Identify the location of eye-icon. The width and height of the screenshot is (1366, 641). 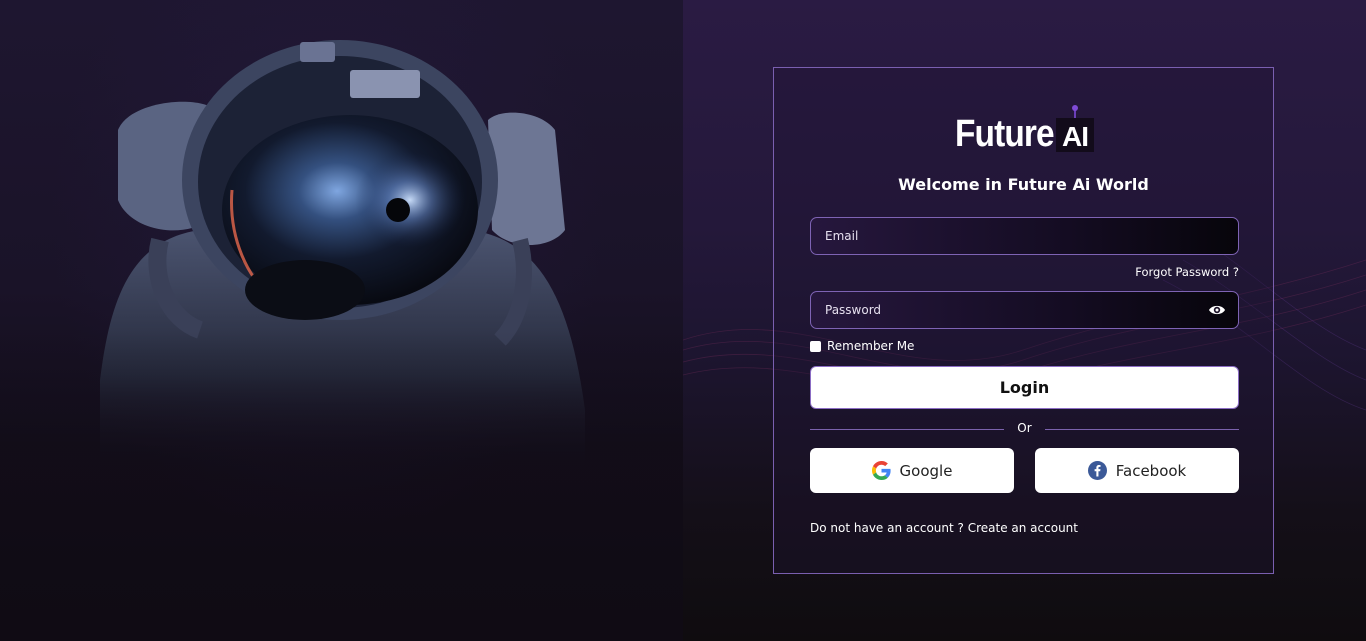
(1217, 310).